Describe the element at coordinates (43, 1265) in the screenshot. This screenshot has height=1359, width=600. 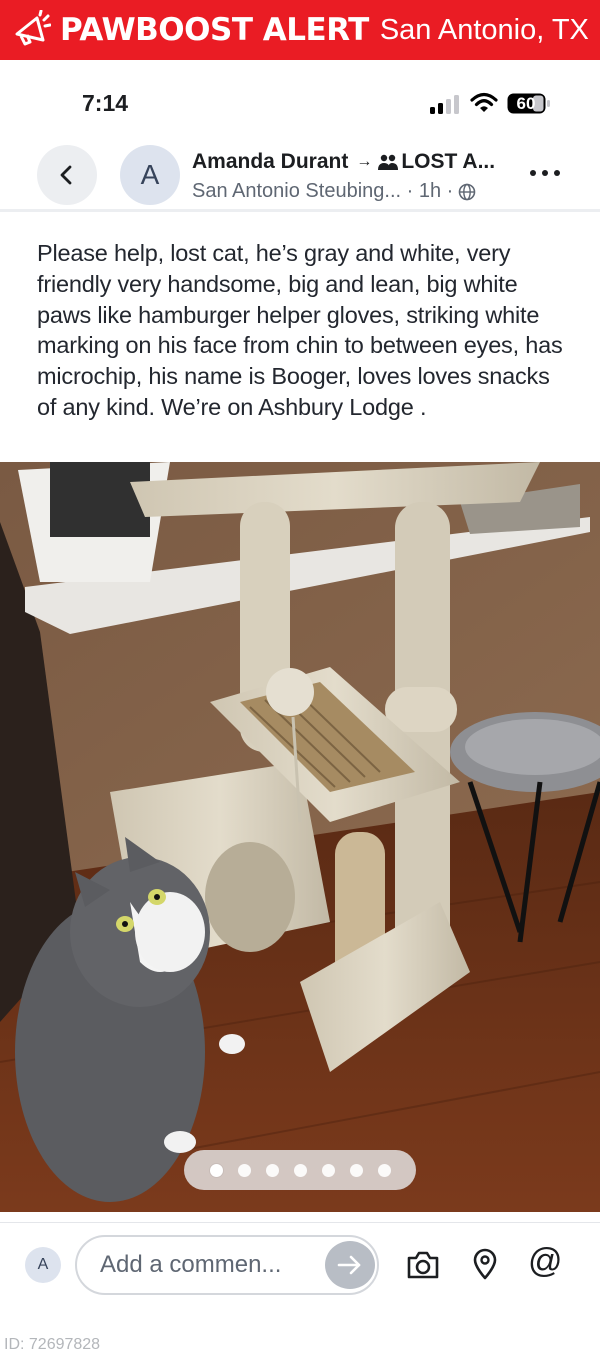
I see `user-avatar: A` at that location.